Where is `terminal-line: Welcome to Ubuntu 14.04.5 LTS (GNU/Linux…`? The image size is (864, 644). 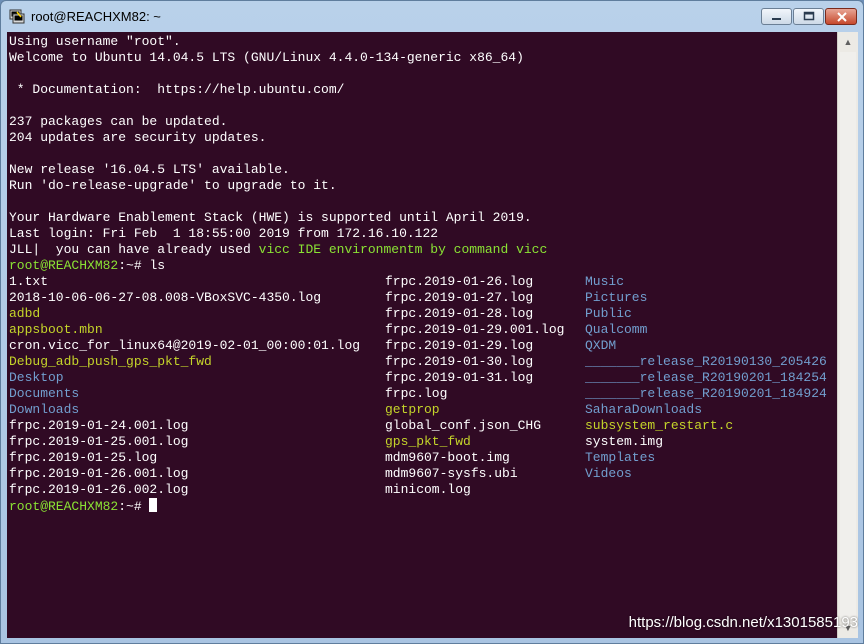
terminal-line: Welcome to Ubuntu 14.04.5 LTS (GNU/Linux… is located at coordinates (266, 57).